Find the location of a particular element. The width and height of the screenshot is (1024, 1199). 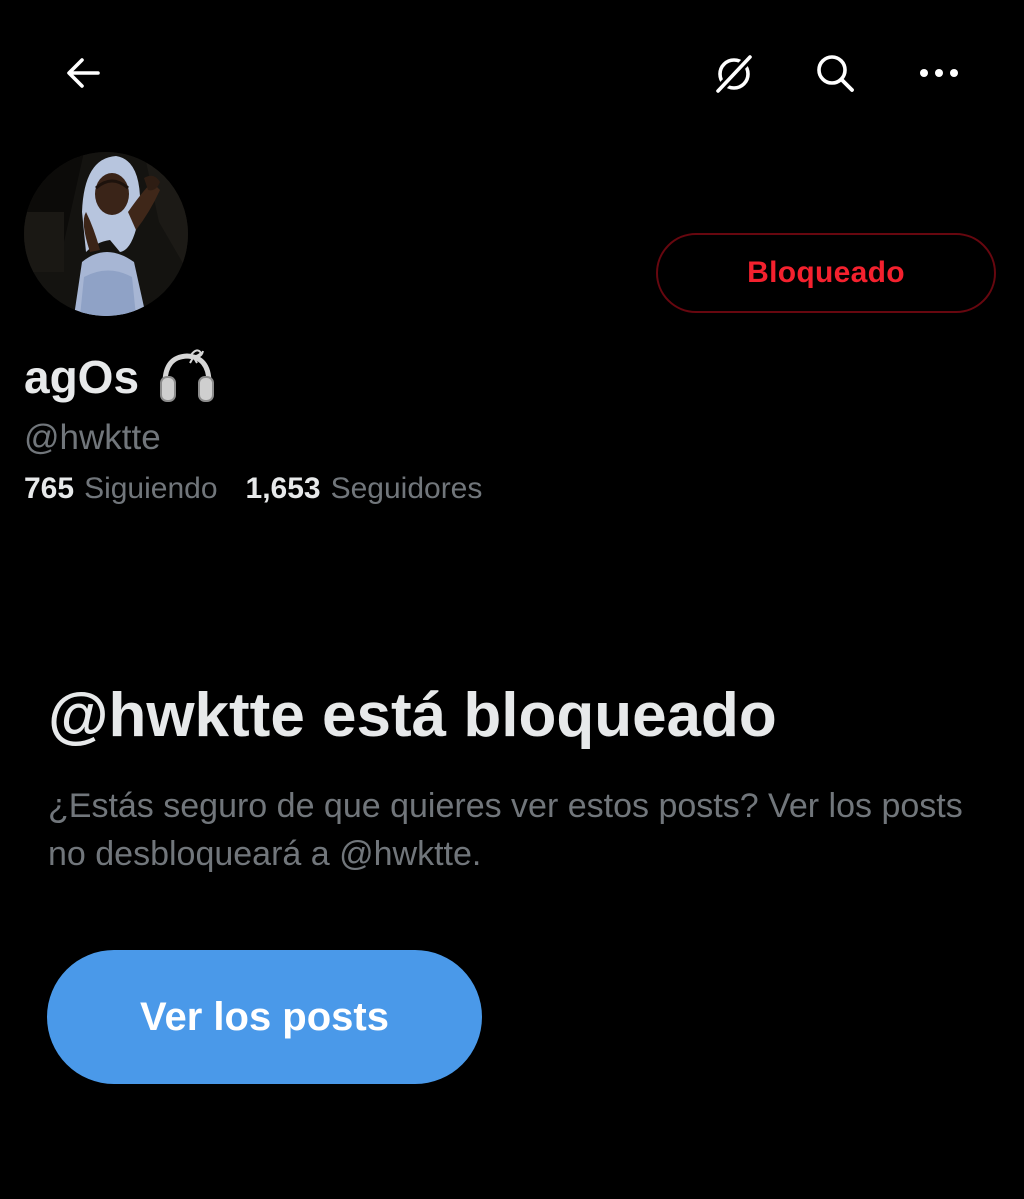

search-icon is located at coordinates (835, 73).